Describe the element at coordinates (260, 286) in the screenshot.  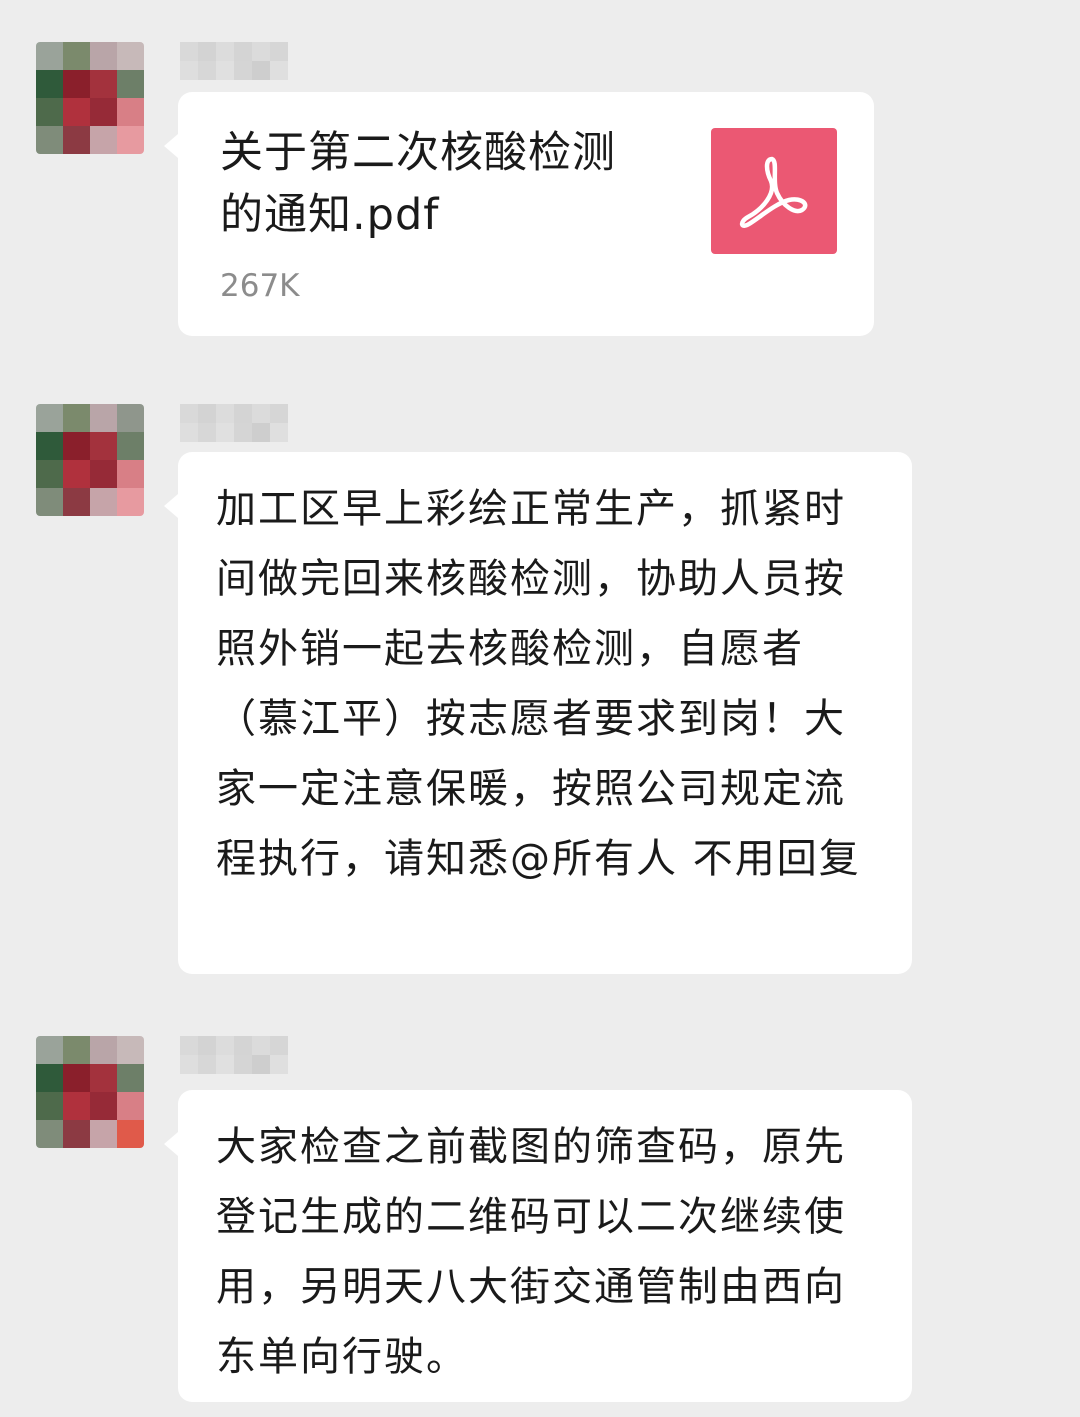
I see `file-size: 267K` at that location.